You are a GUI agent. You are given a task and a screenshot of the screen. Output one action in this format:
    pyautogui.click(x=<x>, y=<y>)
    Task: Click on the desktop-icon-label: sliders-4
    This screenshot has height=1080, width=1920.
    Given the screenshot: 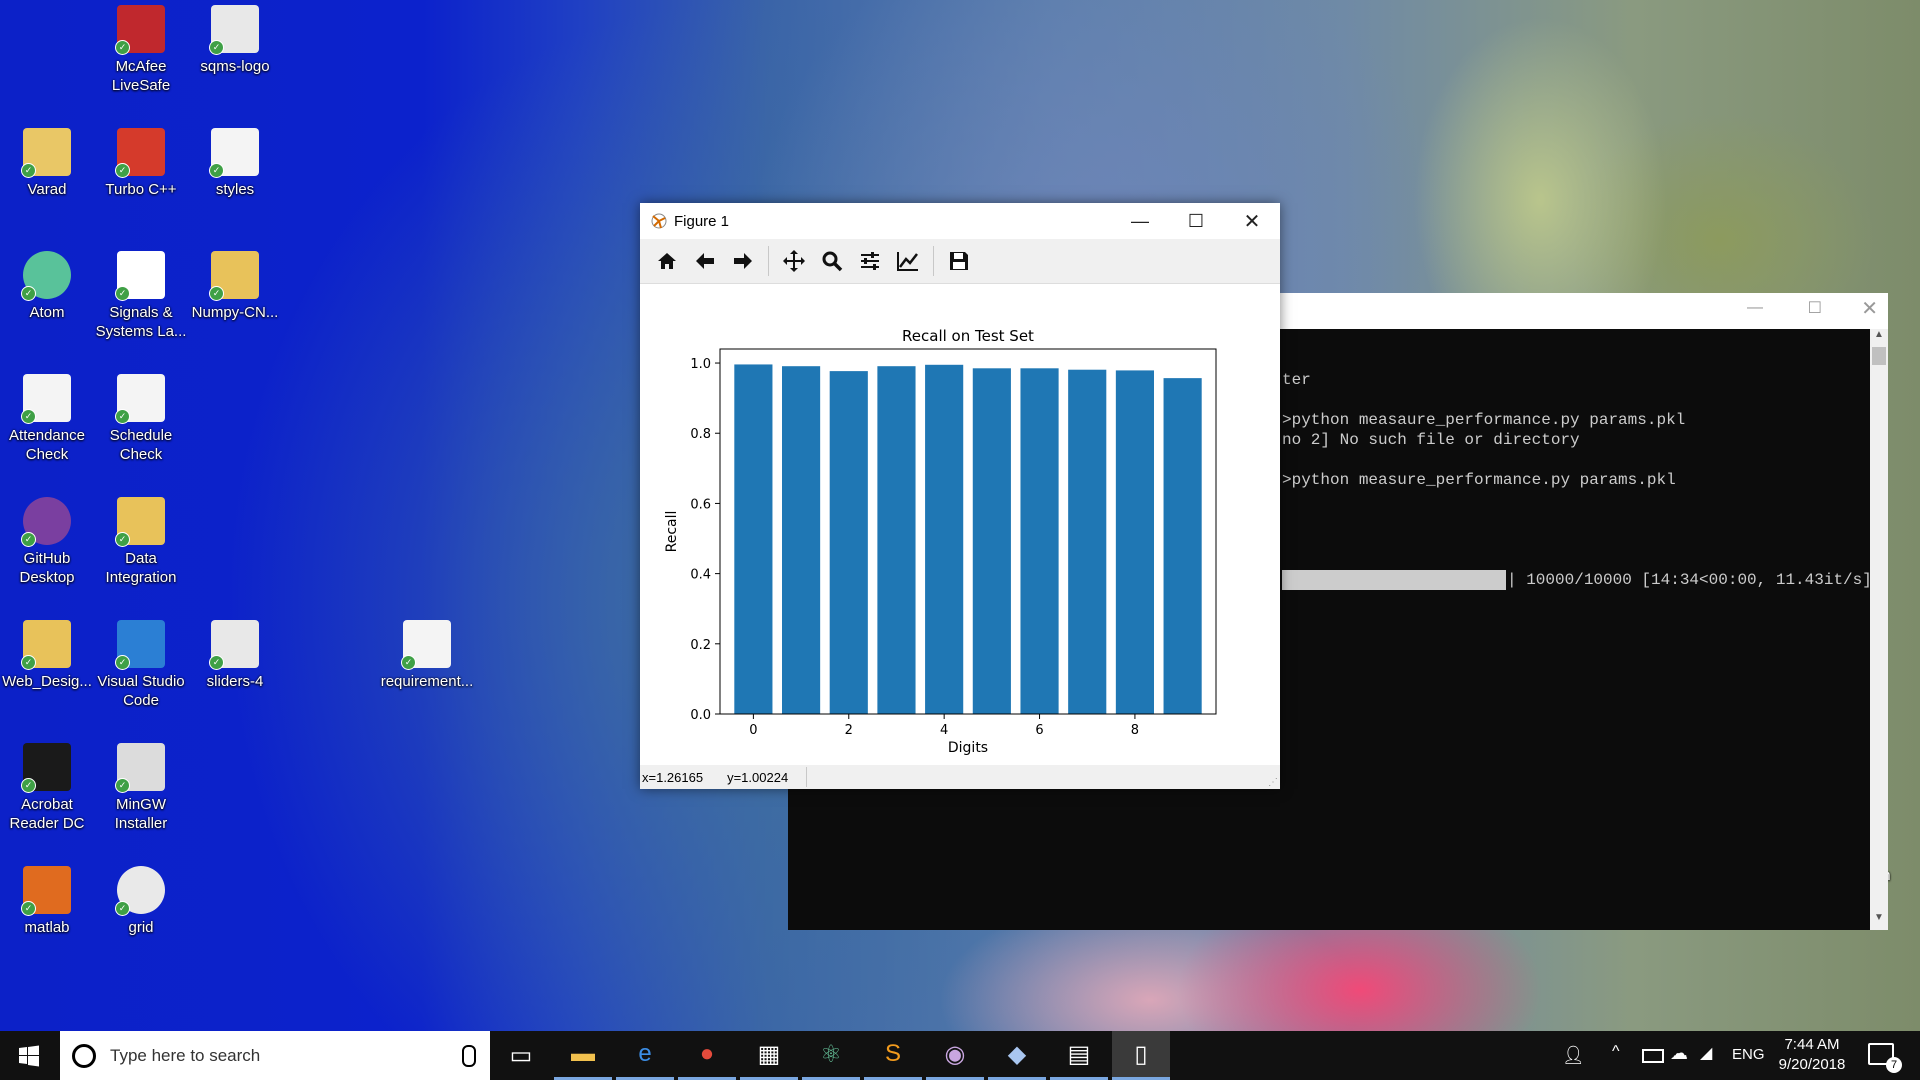 What is the action you would take?
    pyautogui.click(x=235, y=681)
    